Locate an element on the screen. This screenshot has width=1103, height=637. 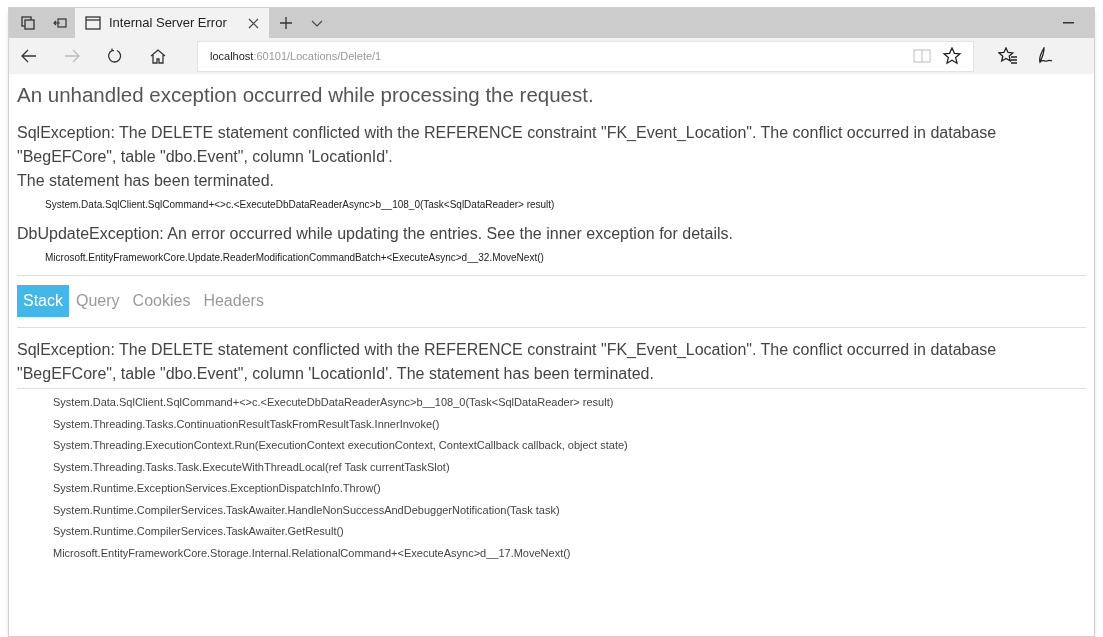
refresh-icon is located at coordinates (115, 56).